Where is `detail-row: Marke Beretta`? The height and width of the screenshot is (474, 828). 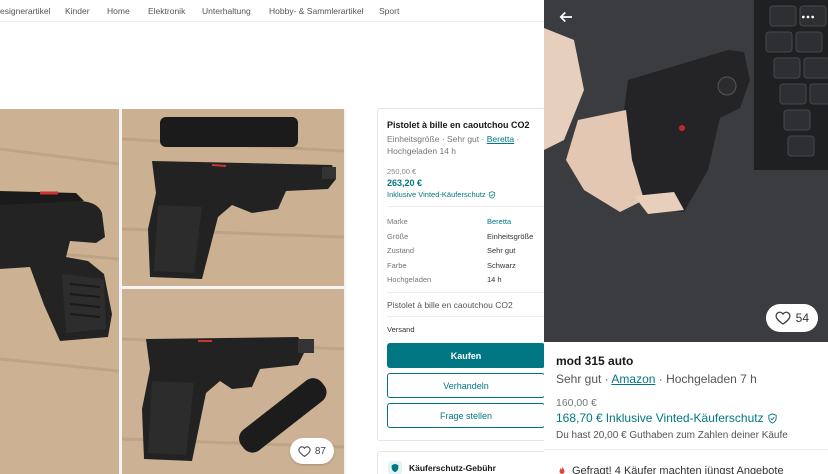 detail-row: Marke Beretta is located at coordinates (465, 222).